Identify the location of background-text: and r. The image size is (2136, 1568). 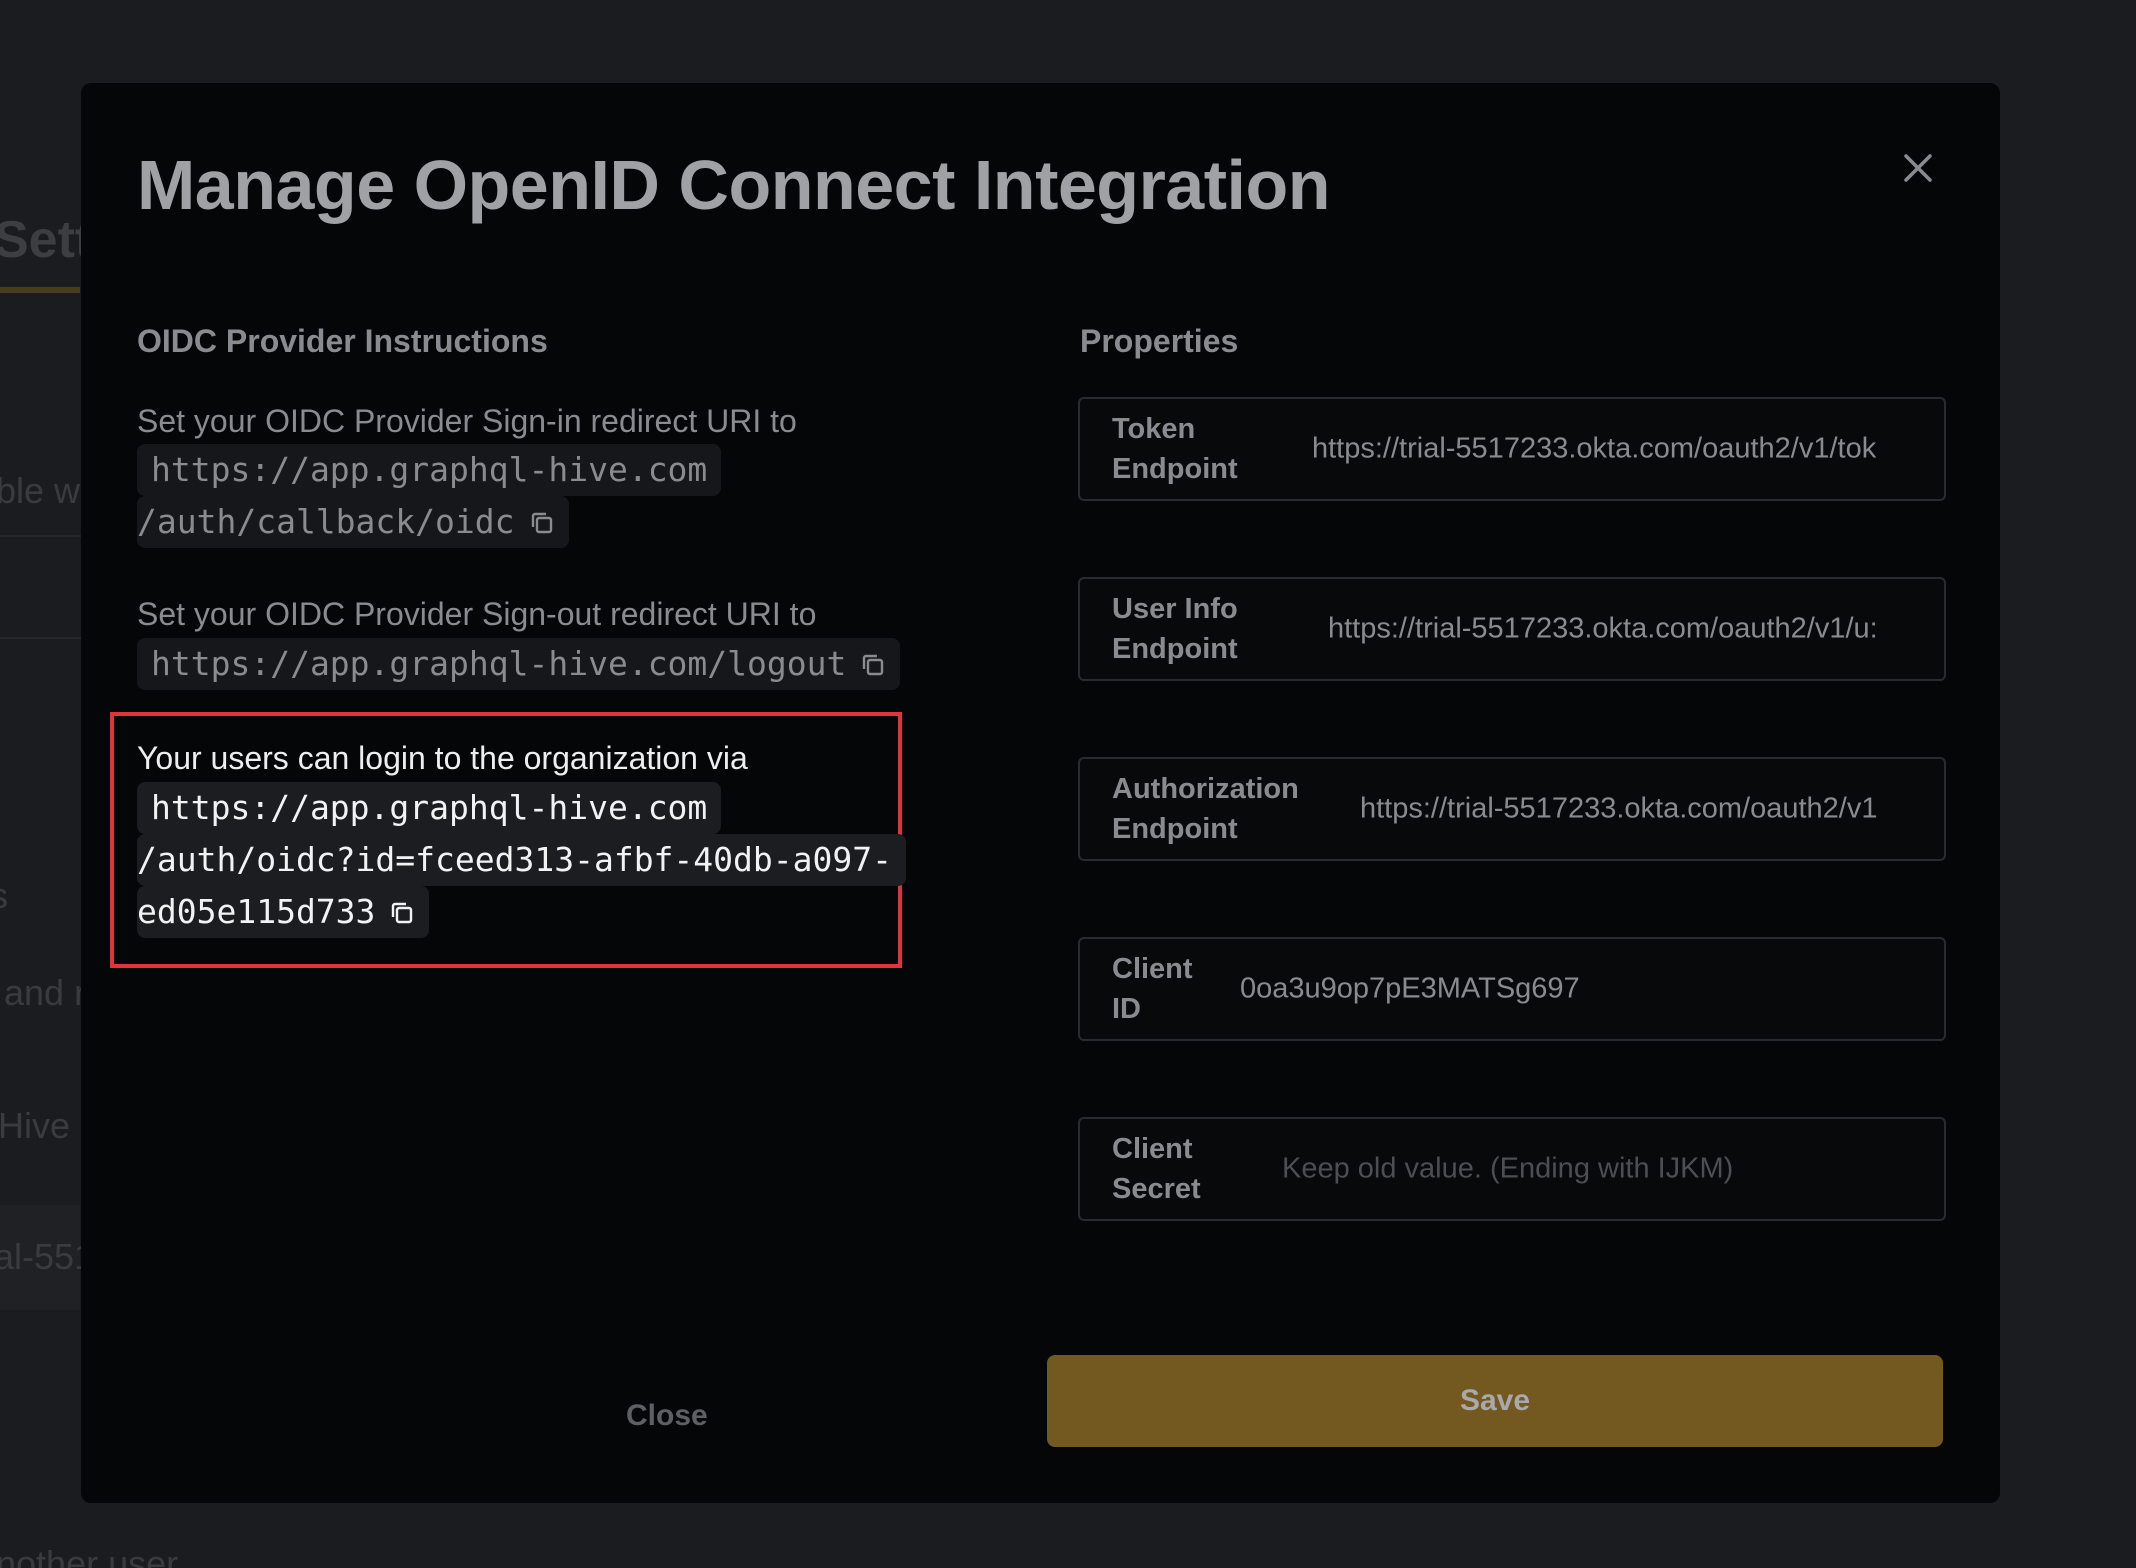
(45, 992).